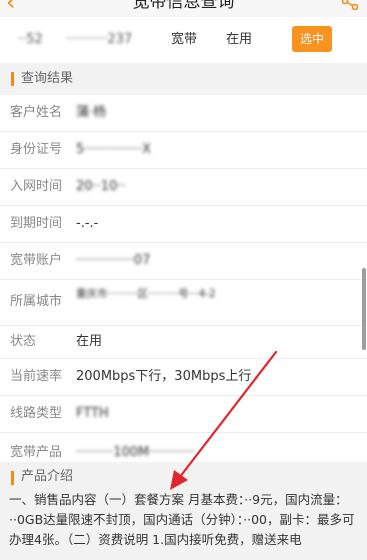 The width and height of the screenshot is (367, 560). Describe the element at coordinates (312, 39) in the screenshot. I see `select-button: 选中` at that location.